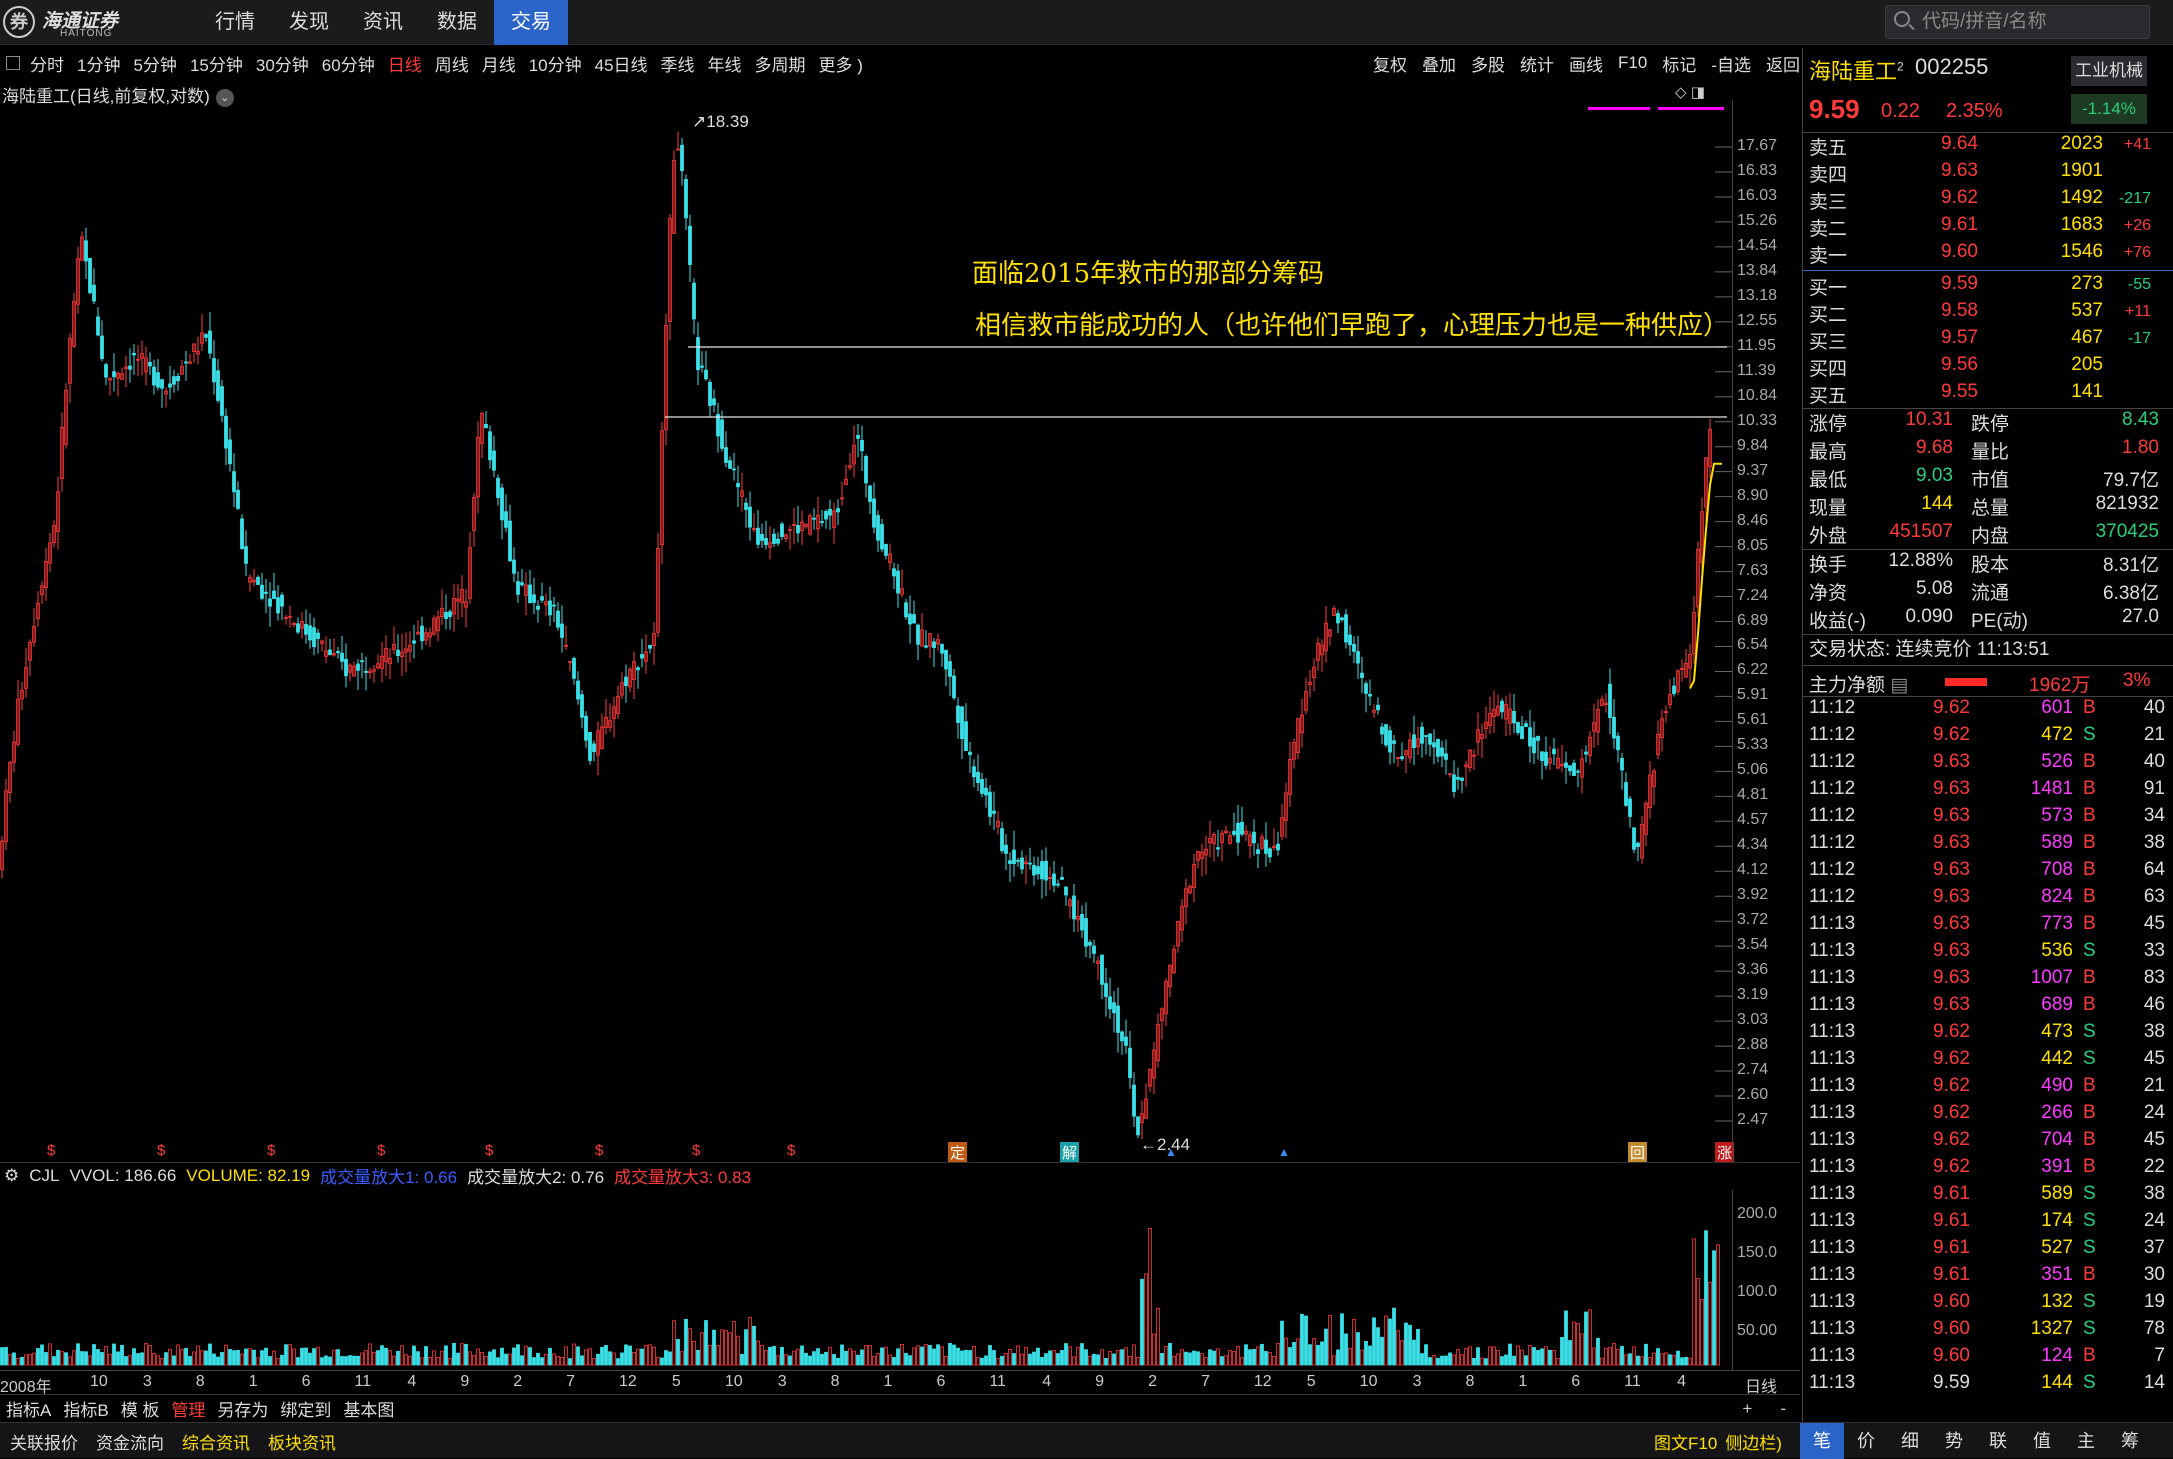 Image resolution: width=2173 pixels, height=1459 pixels. Describe the element at coordinates (2109, 71) in the screenshot. I see `industry-badge: 工业机械` at that location.